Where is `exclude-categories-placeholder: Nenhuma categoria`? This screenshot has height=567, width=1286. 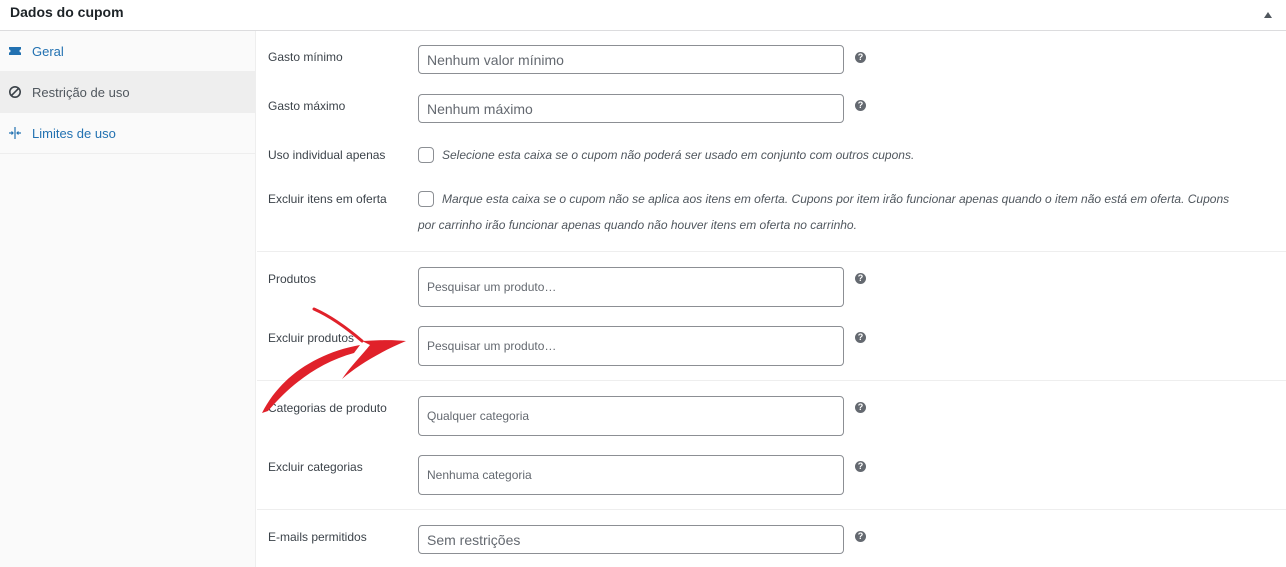 exclude-categories-placeholder: Nenhuma categoria is located at coordinates (479, 475).